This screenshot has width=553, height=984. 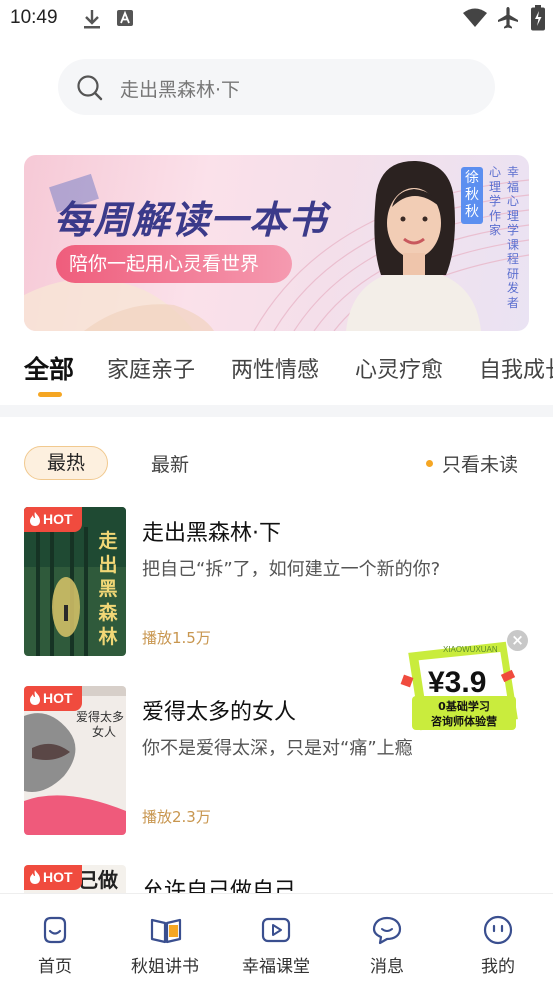 I want to click on banner-subtitle: 陪你一起用心灵看世界, so click(x=174, y=264).